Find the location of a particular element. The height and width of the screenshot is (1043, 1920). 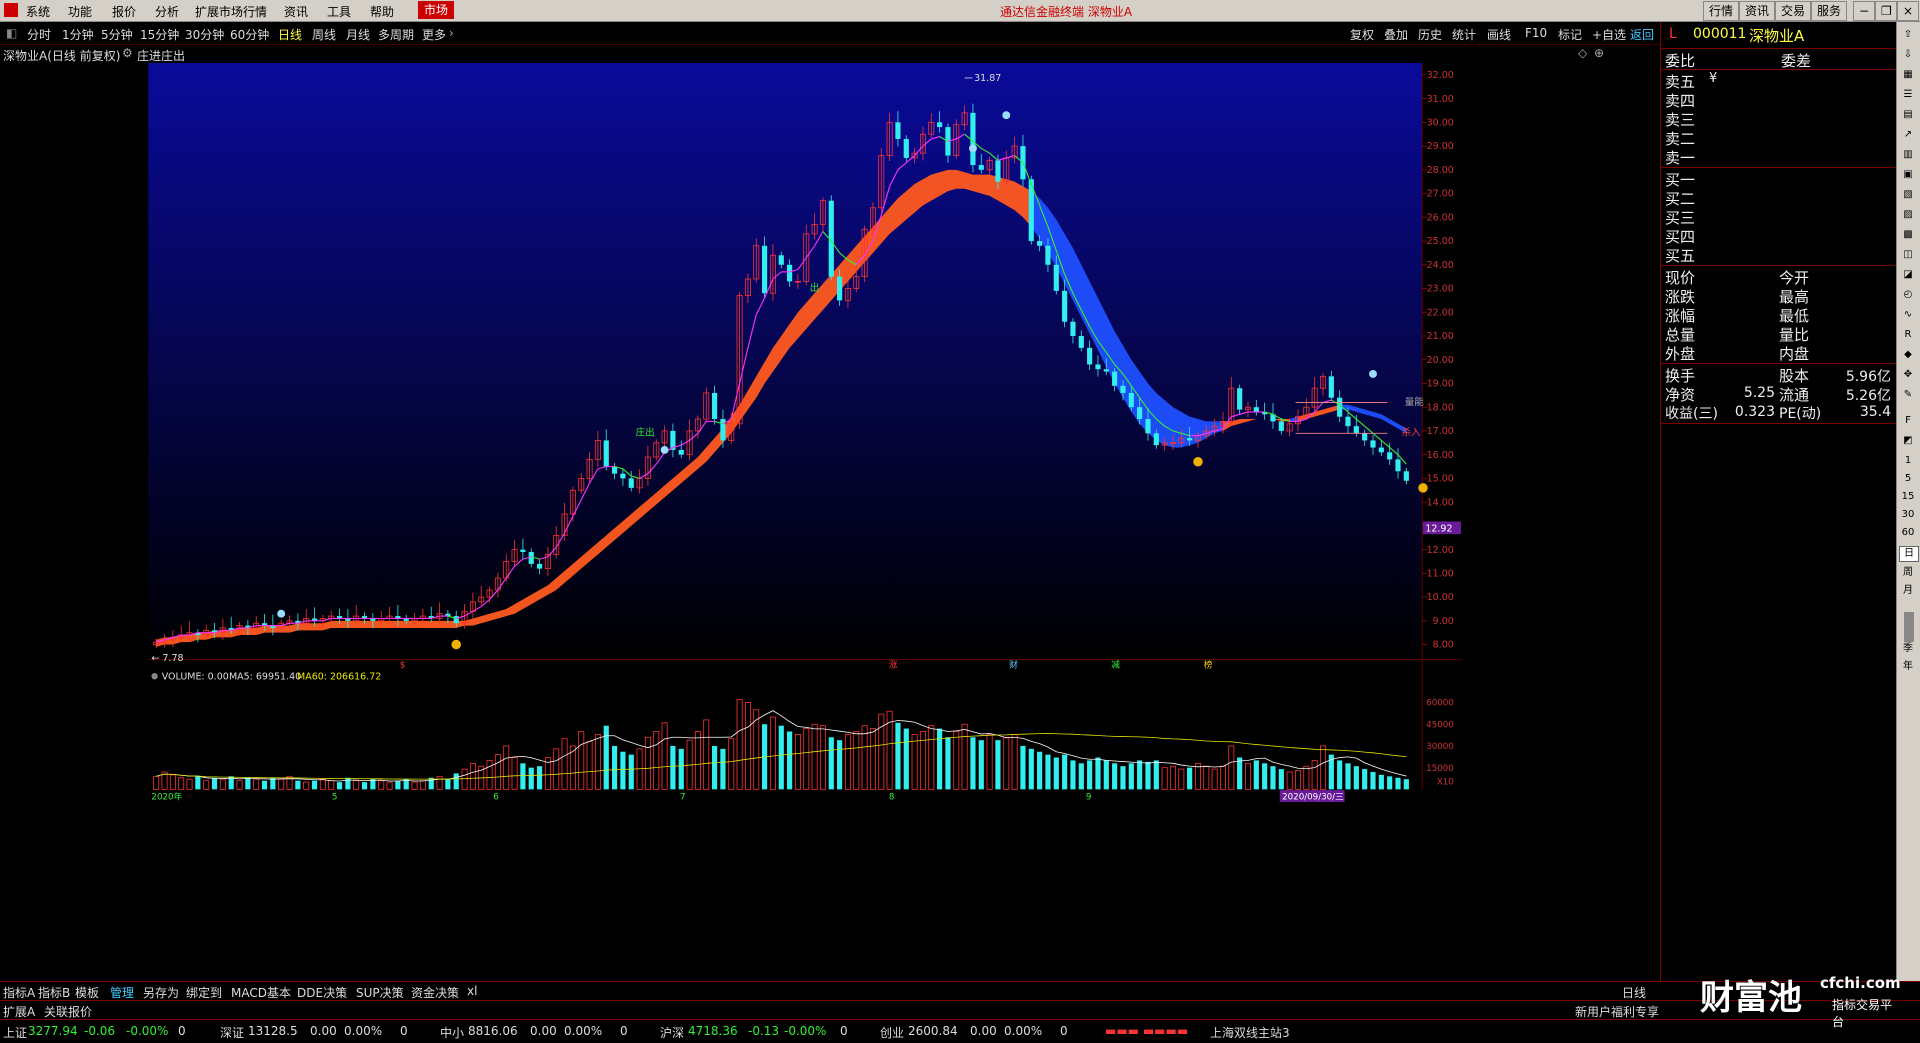

move-icon: ✥ is located at coordinates (1908, 375).